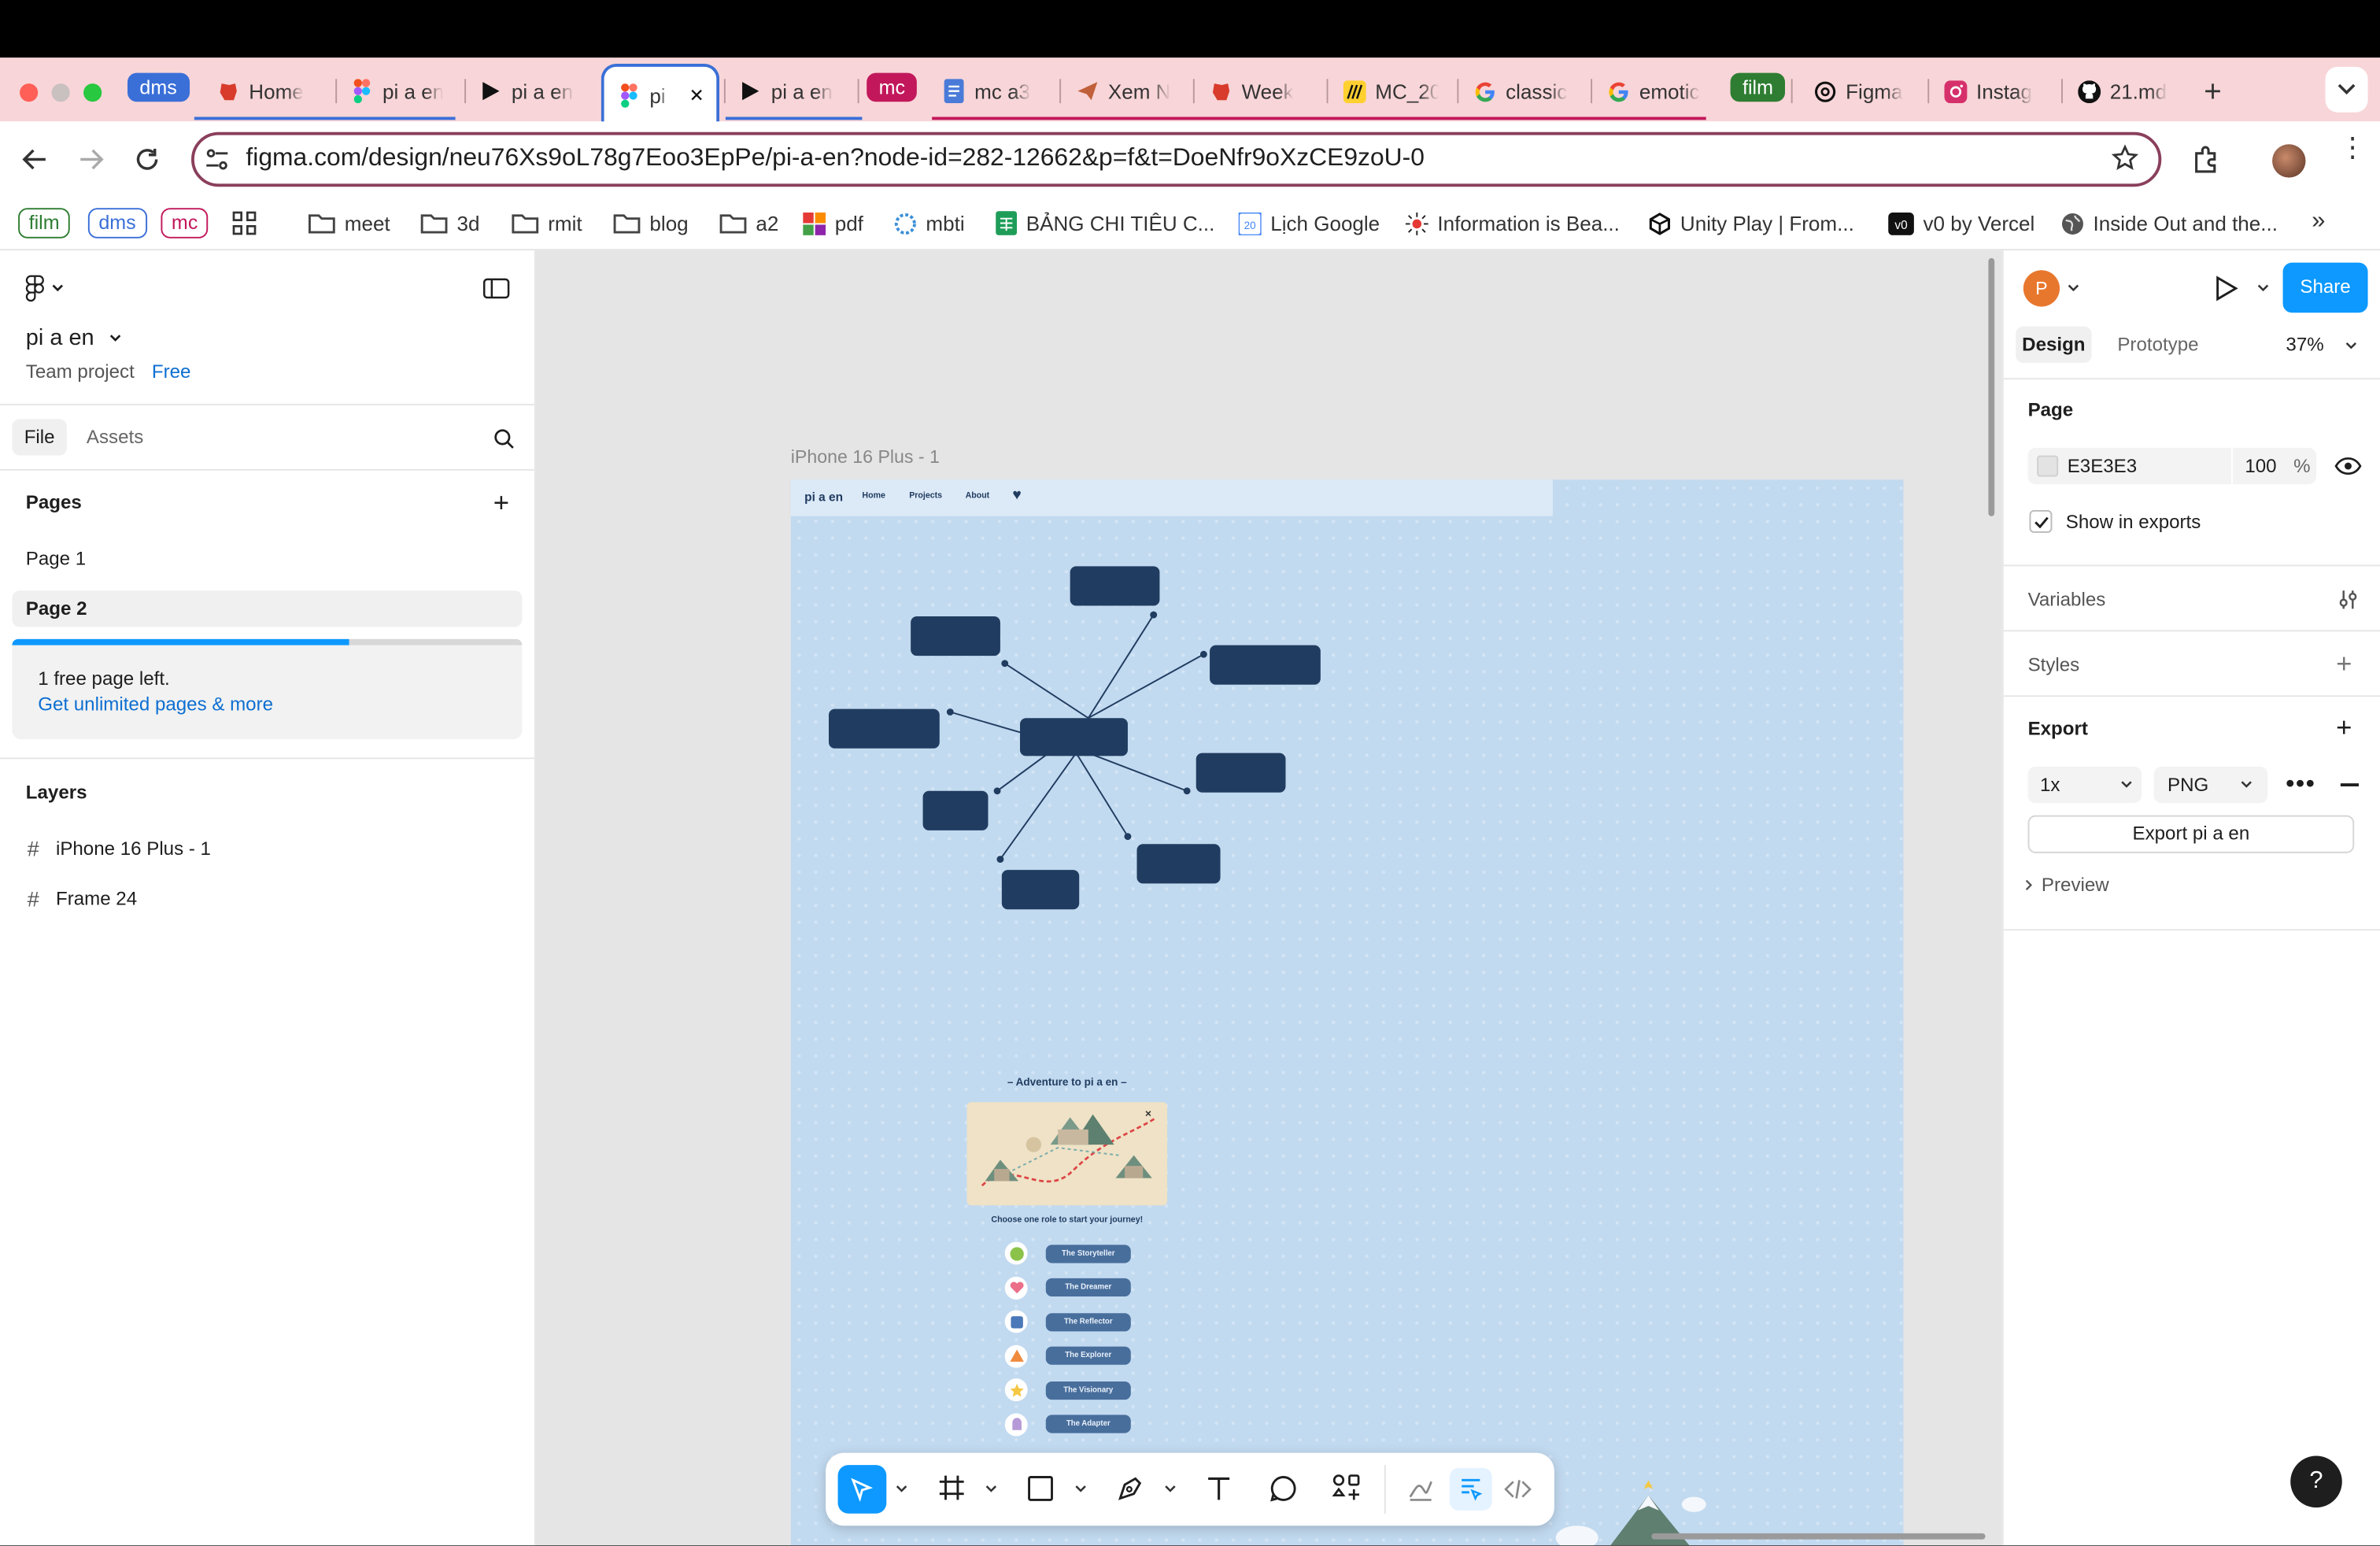 This screenshot has height=1546, width=2380. What do you see at coordinates (44, 224) in the screenshot?
I see `bookmark-group-chip: film` at bounding box center [44, 224].